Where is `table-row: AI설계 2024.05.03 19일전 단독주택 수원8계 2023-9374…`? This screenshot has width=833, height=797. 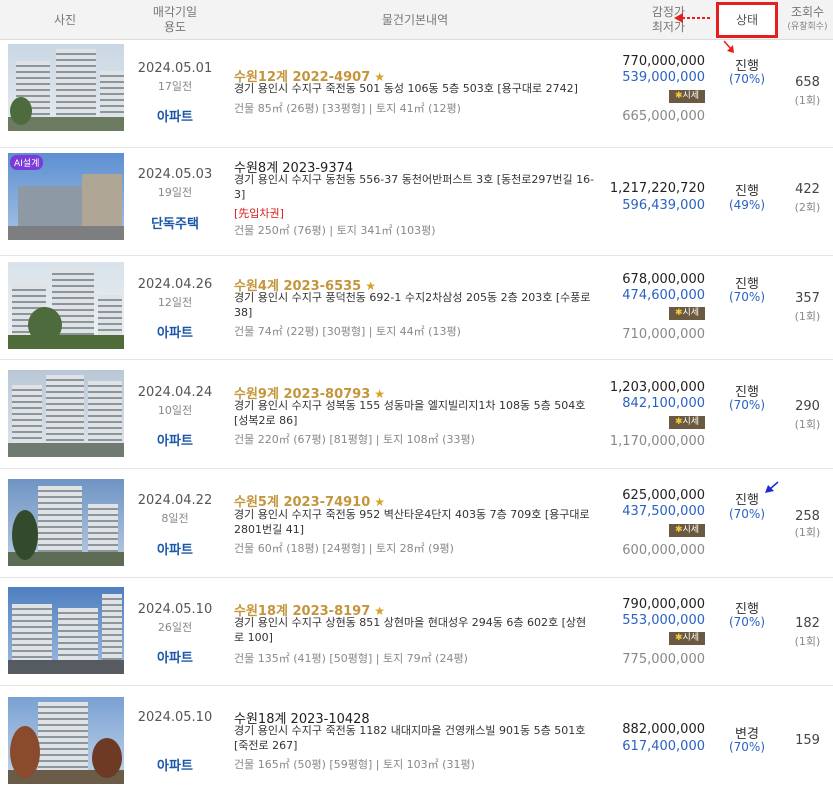 table-row: AI설계 2024.05.03 19일전 단독주택 수원8계 2023-9374… is located at coordinates (416, 202).